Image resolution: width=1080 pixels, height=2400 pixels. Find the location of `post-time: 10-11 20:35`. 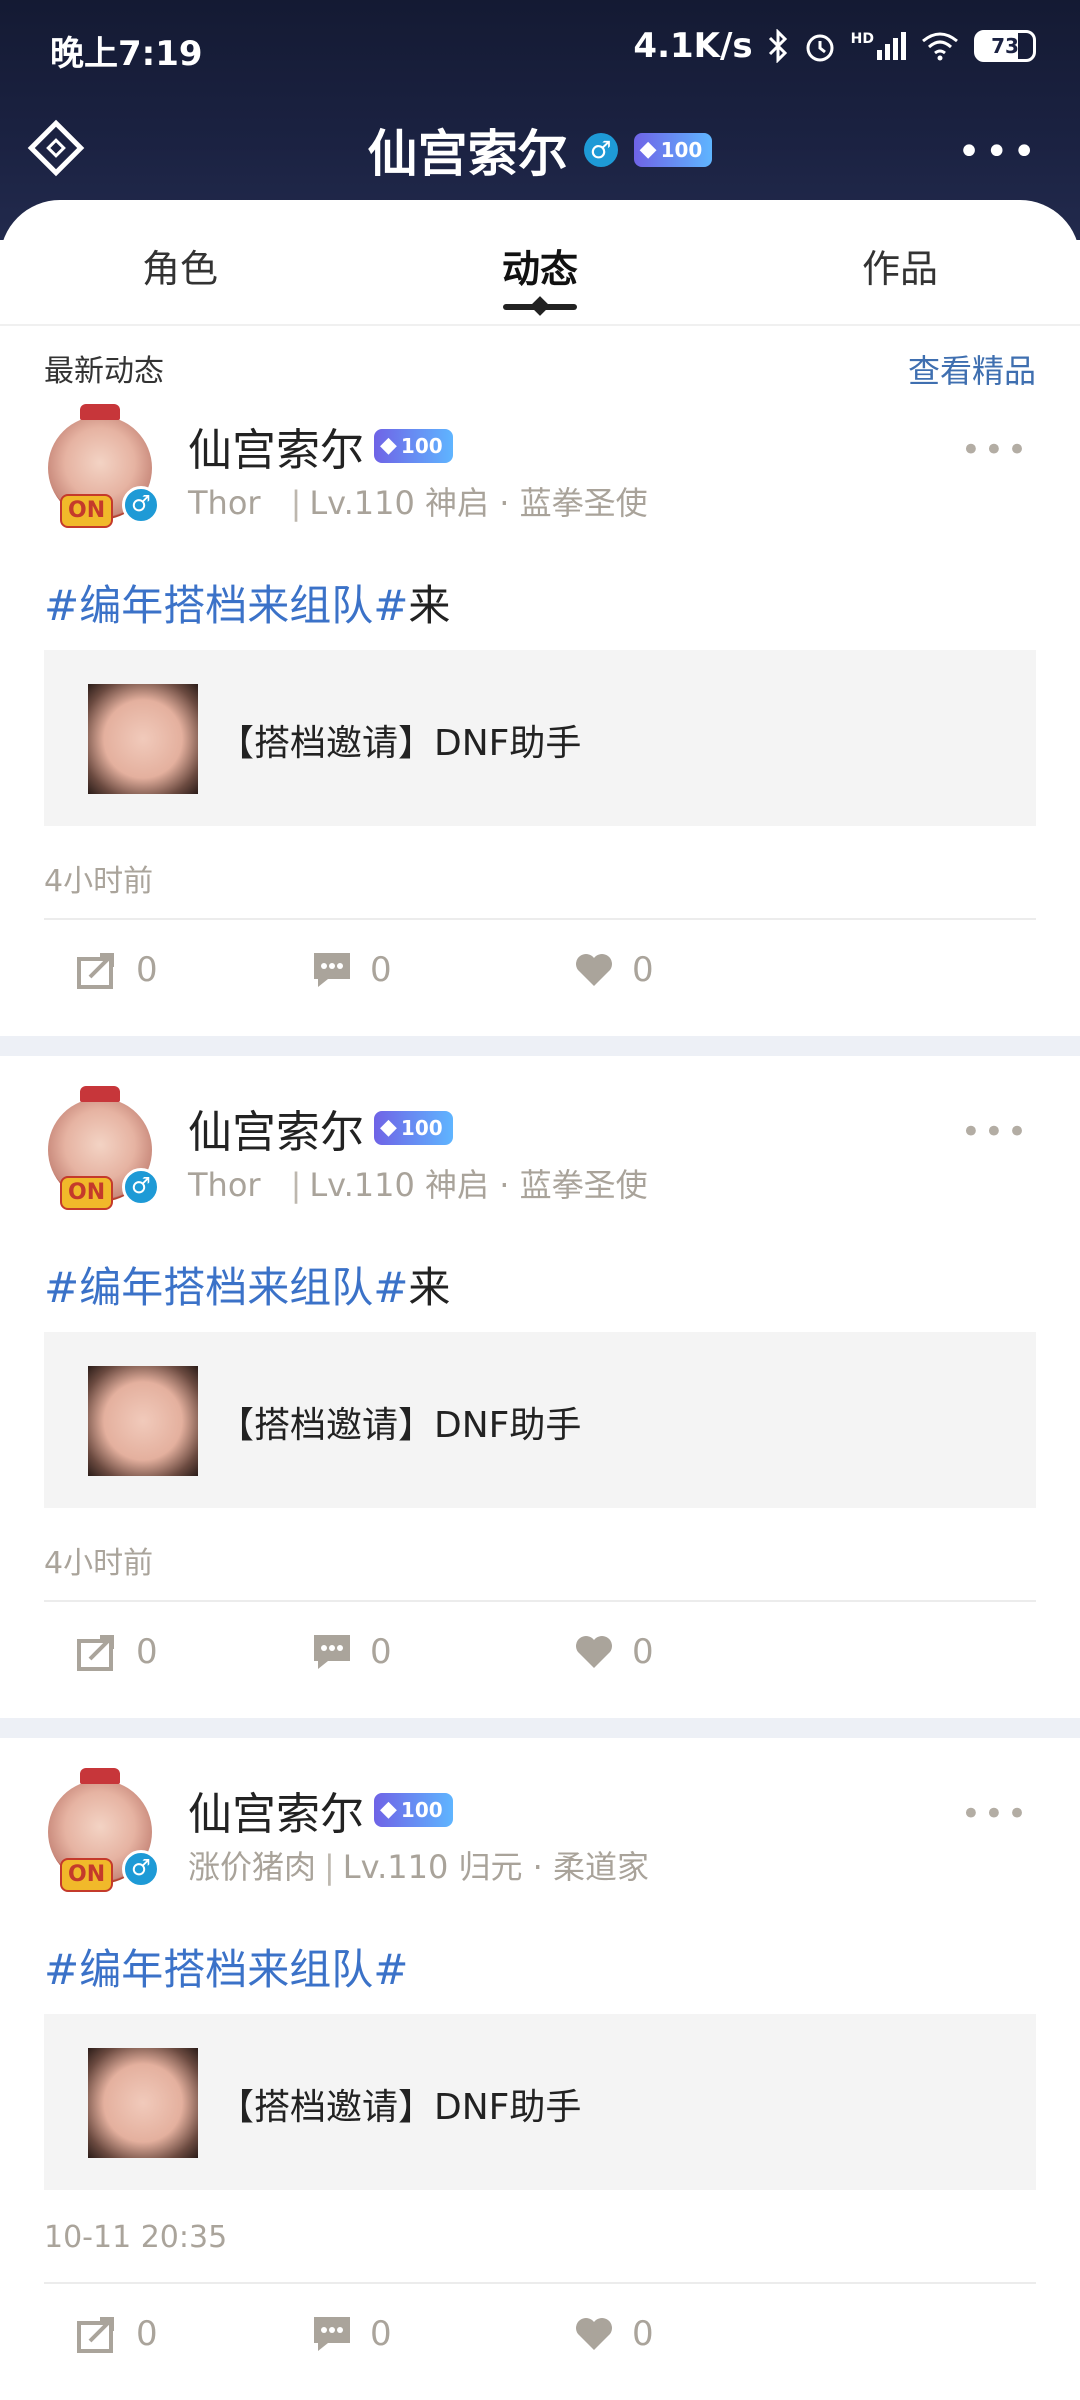

post-time: 10-11 20:35 is located at coordinates (136, 2237).